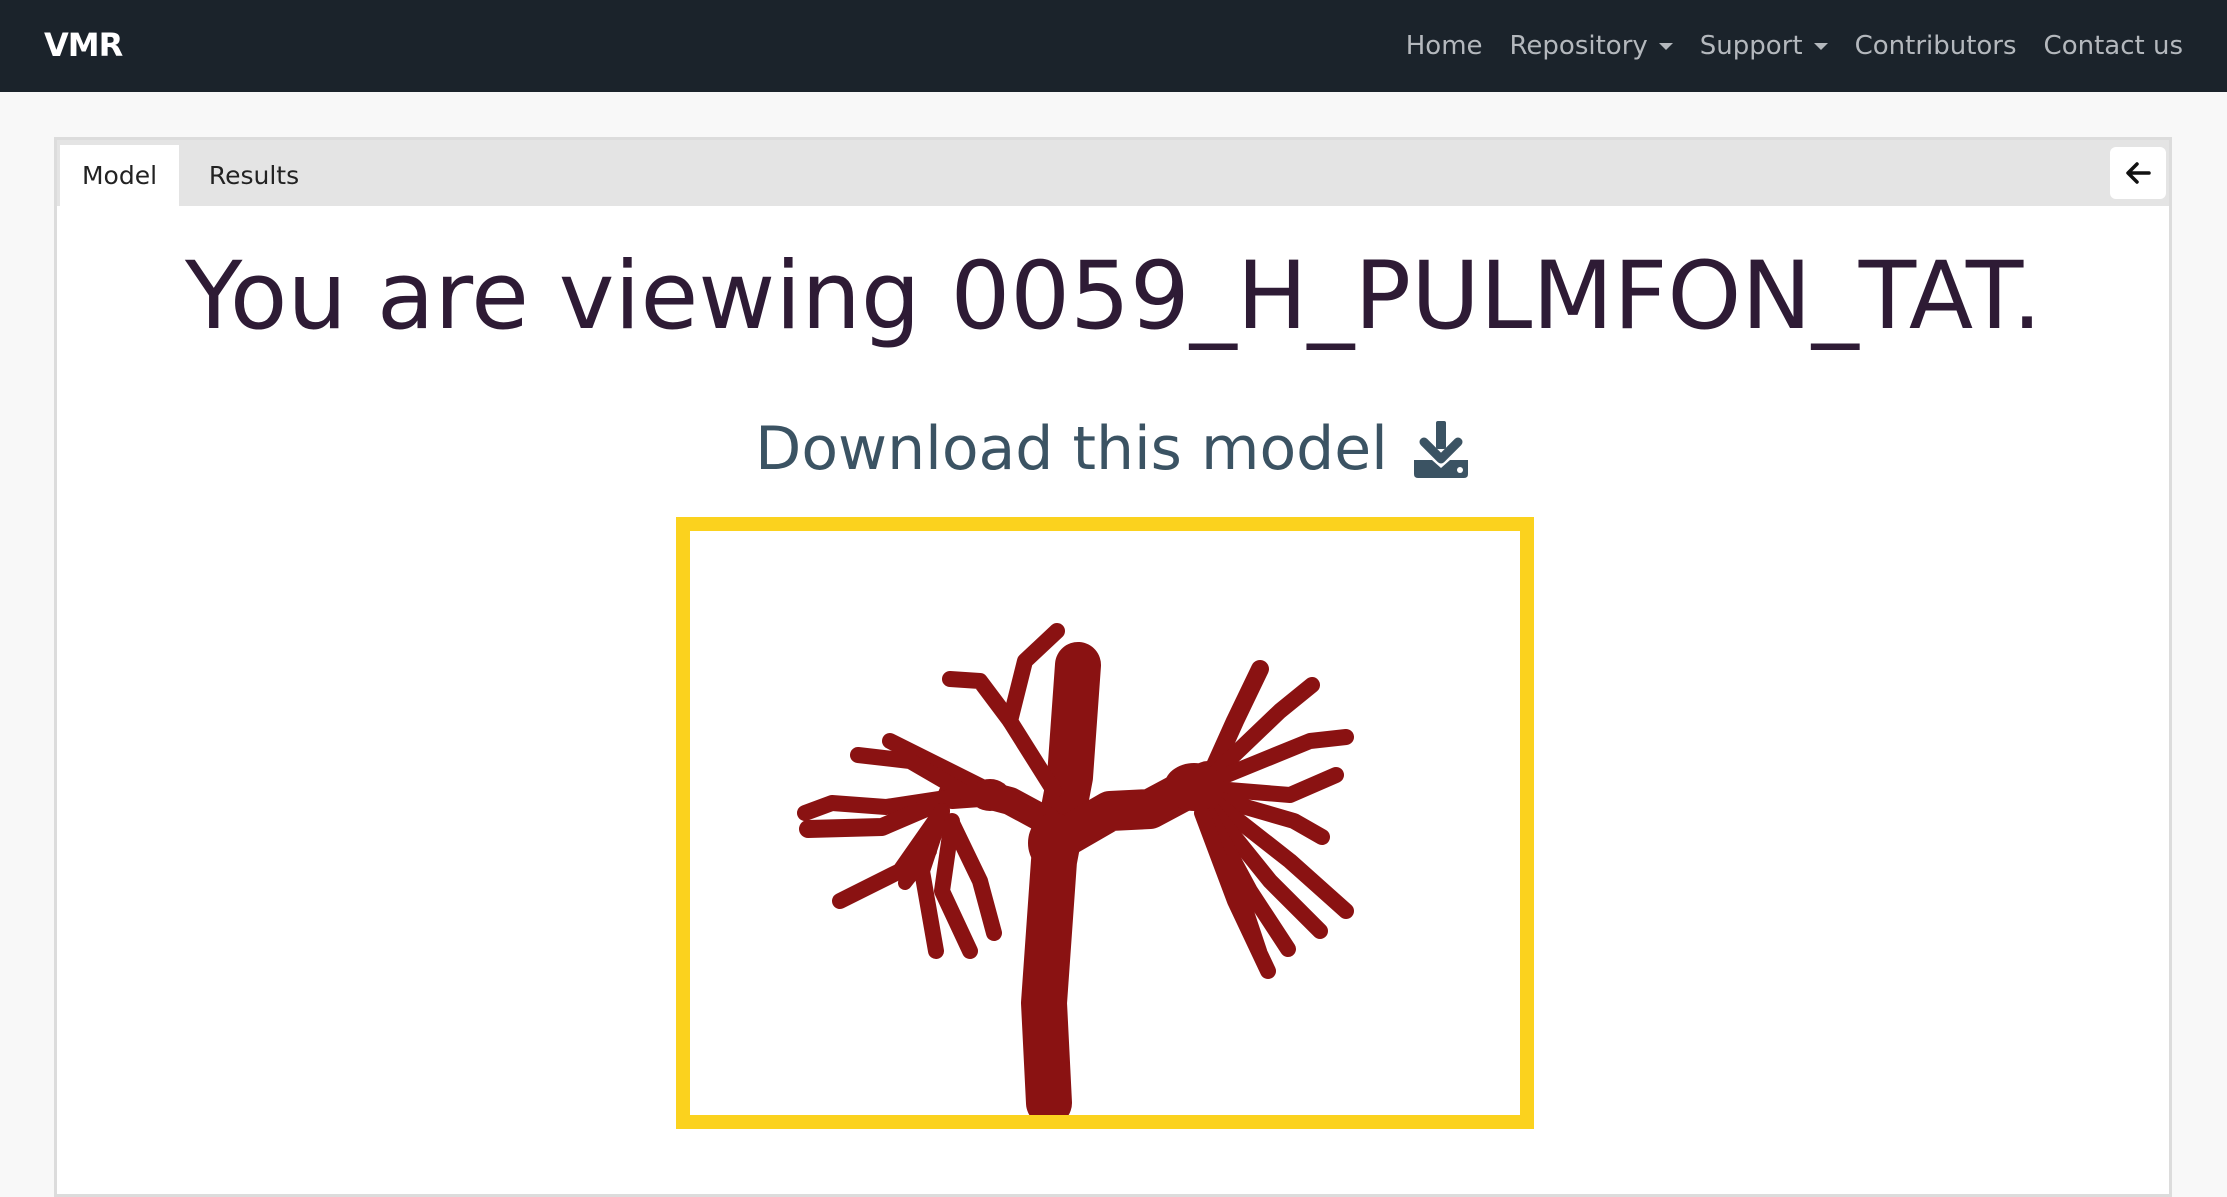  Describe the element at coordinates (1071, 449) in the screenshot. I see `download-label: Download this model` at that location.